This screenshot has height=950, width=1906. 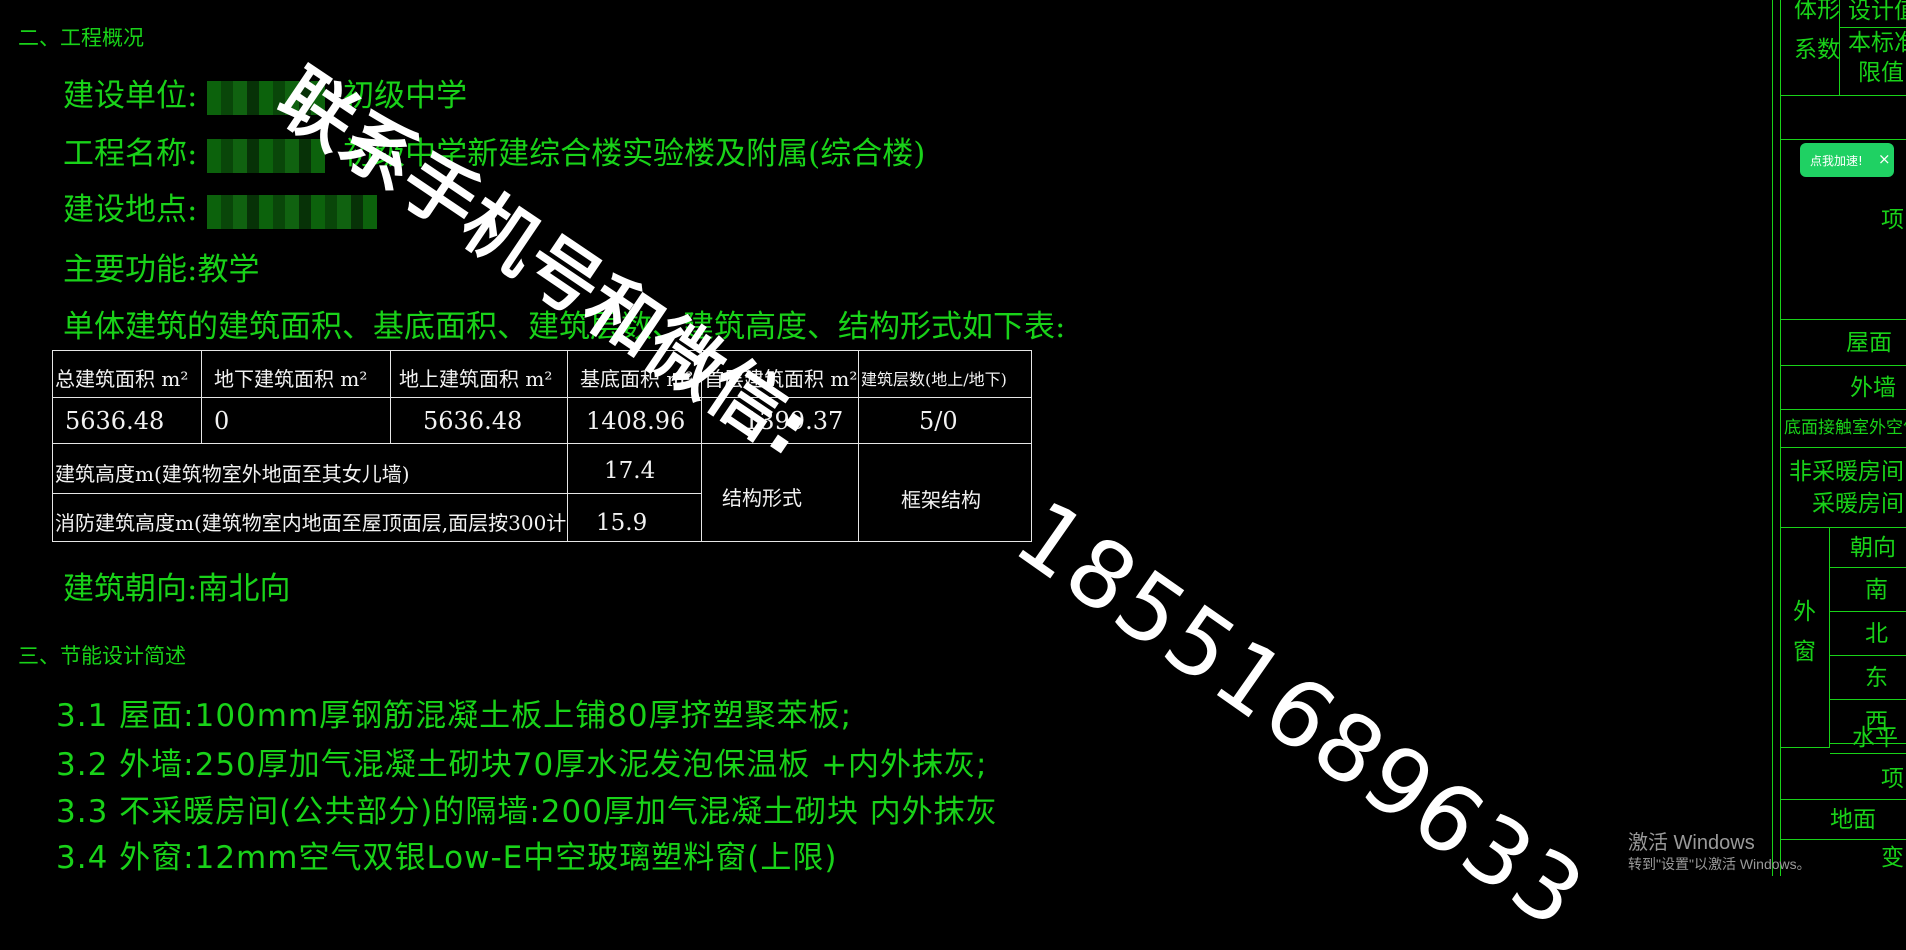 I want to click on speedup-chip-label: 点我加速!, so click(x=1836, y=161).